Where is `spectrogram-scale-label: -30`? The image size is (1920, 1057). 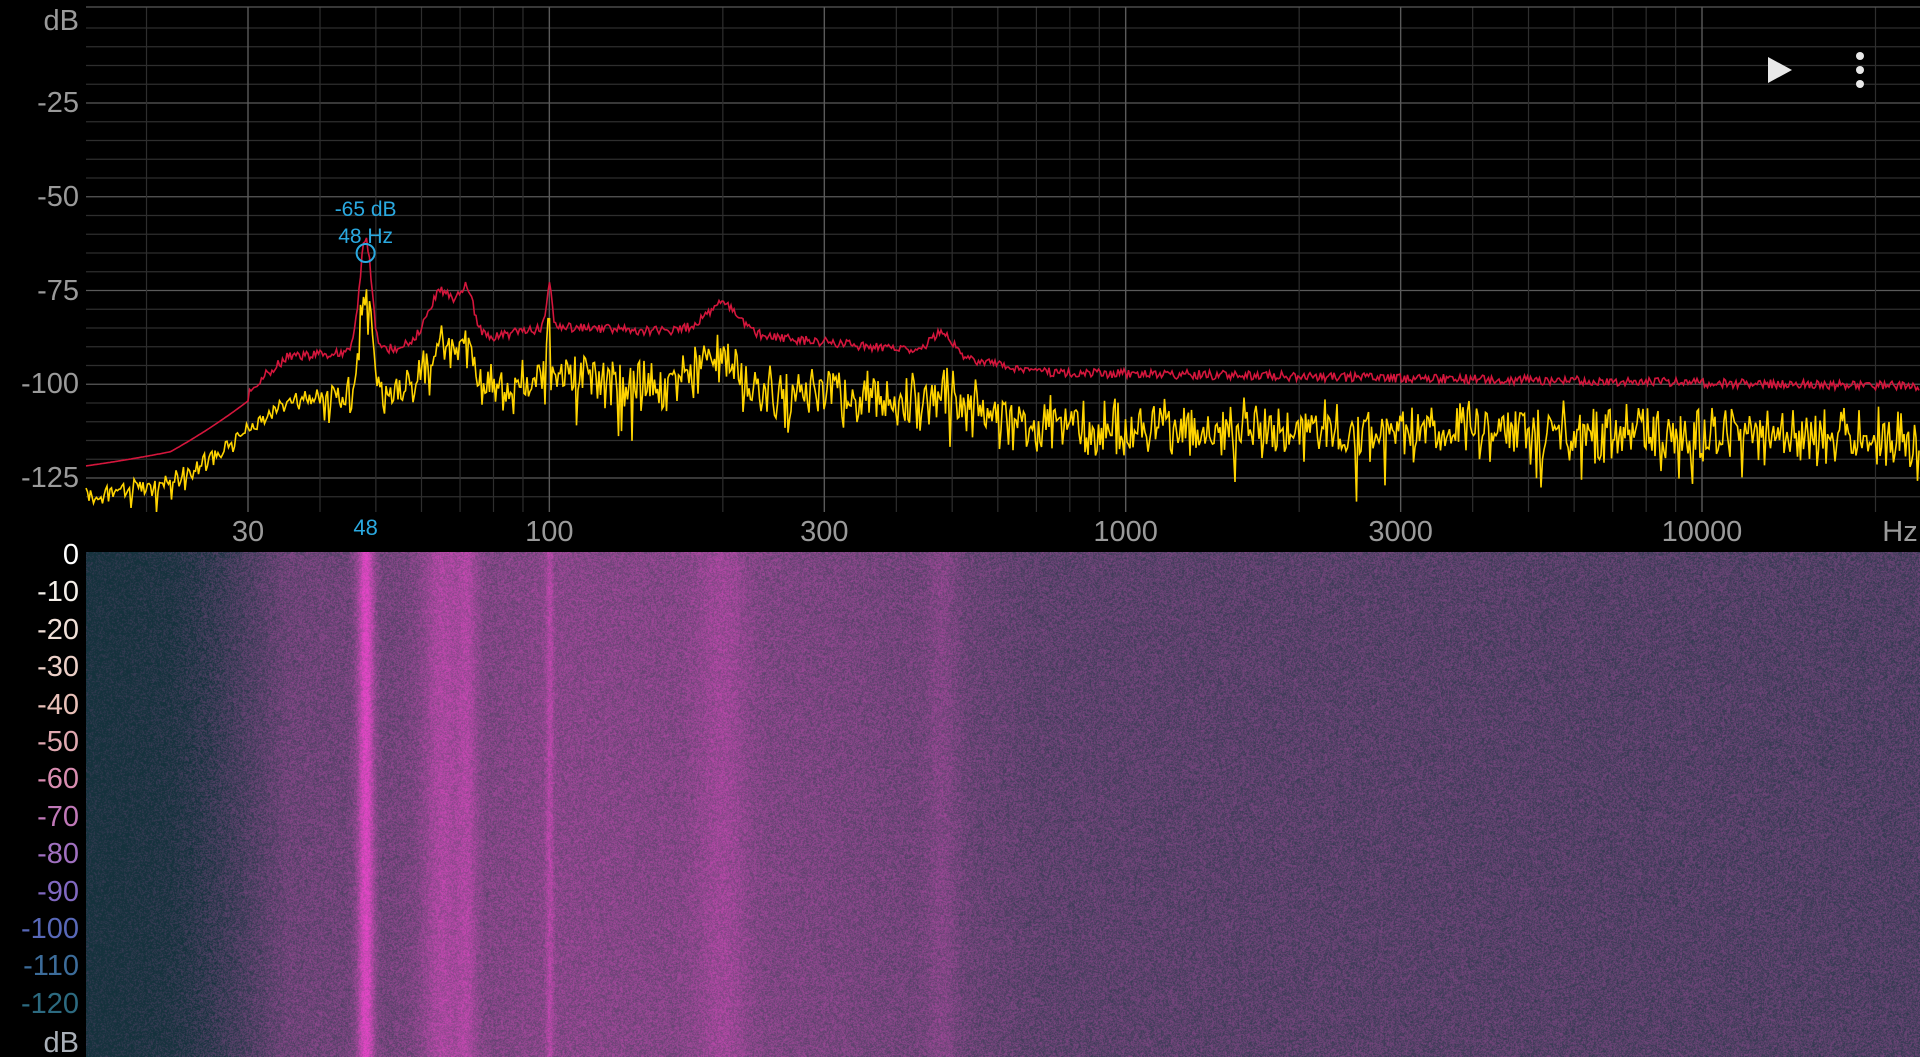
spectrogram-scale-label: -30 is located at coordinates (58, 667).